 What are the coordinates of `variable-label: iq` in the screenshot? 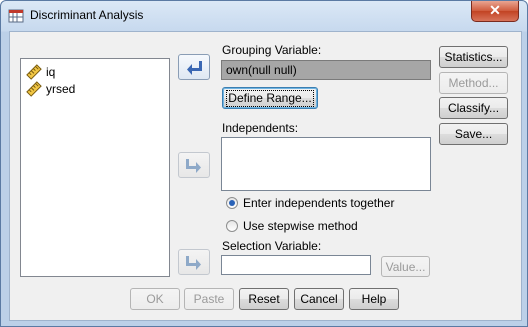 It's located at (51, 72).